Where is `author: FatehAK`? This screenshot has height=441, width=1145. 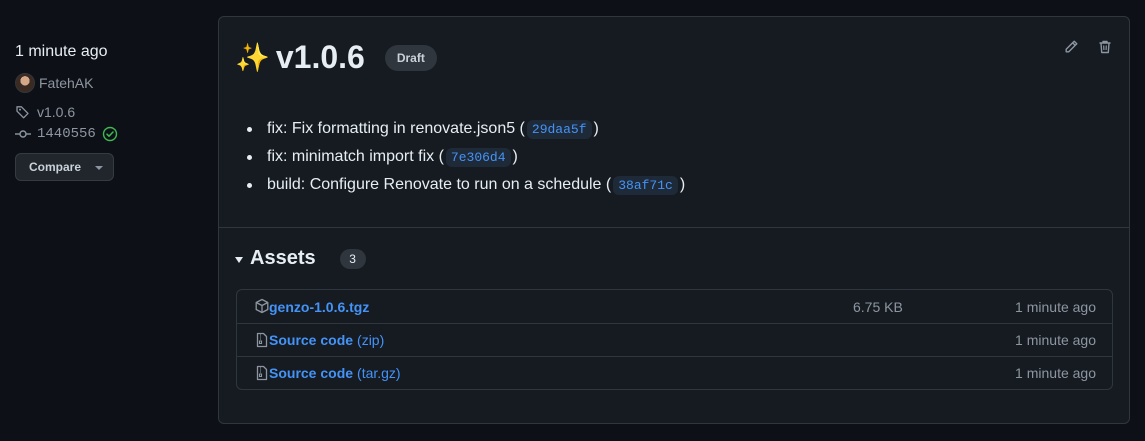 author: FatehAK is located at coordinates (54, 83).